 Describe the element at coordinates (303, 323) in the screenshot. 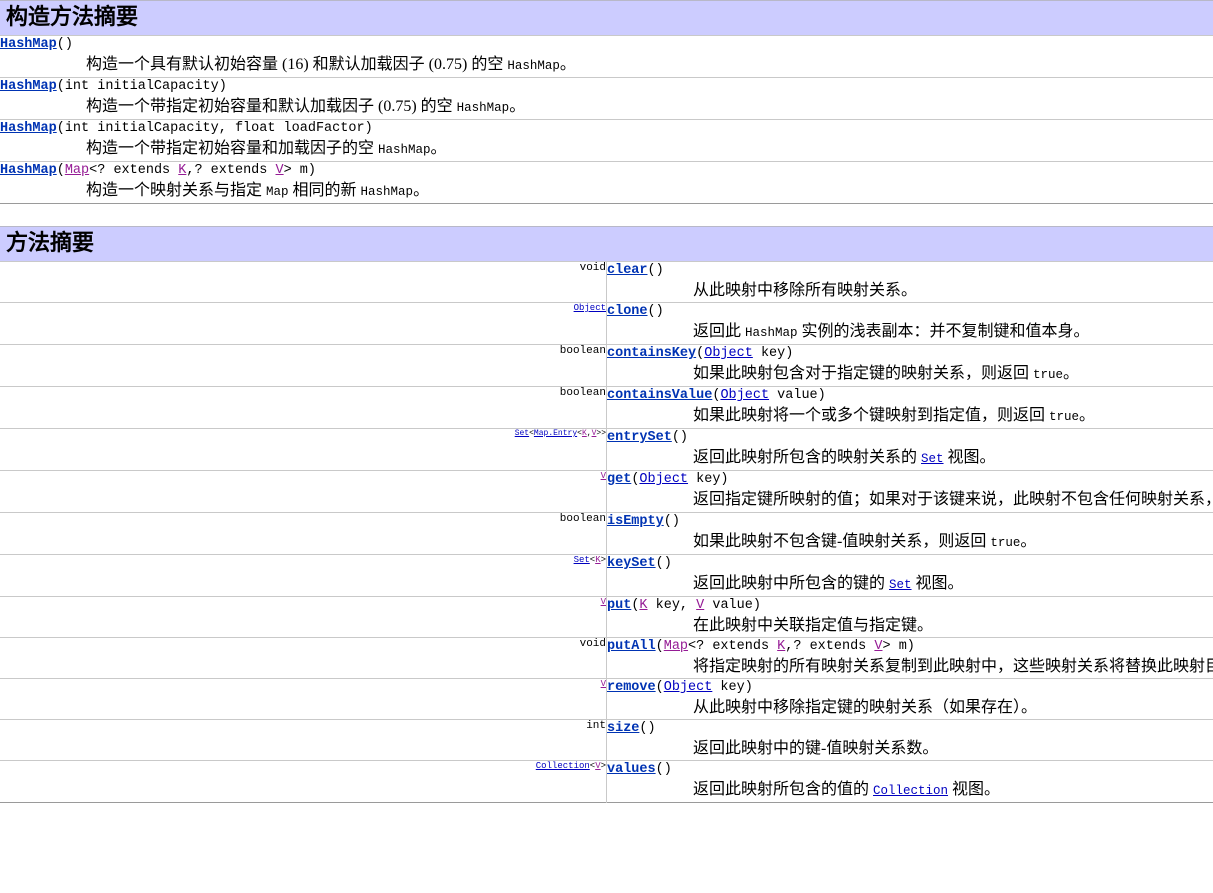

I see `method-return-type: Object` at that location.